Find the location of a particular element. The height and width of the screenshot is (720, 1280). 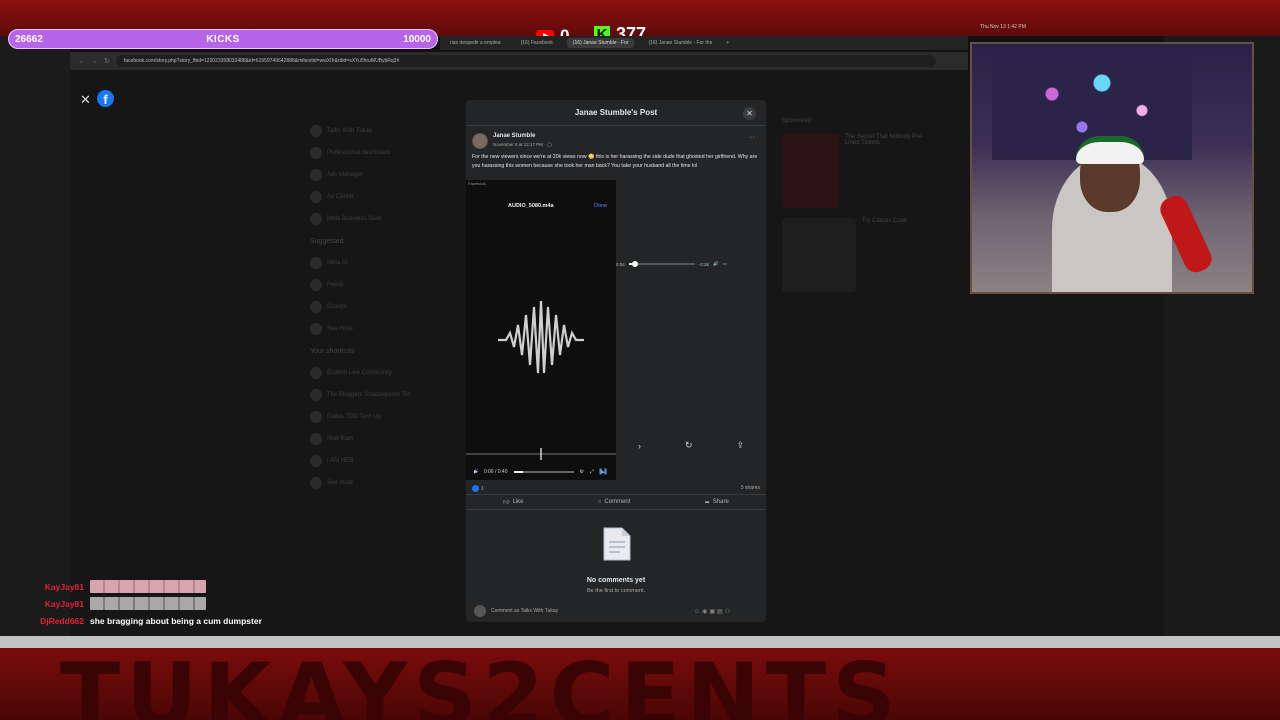

sidebar-item: Feeds is located at coordinates (385, 285).